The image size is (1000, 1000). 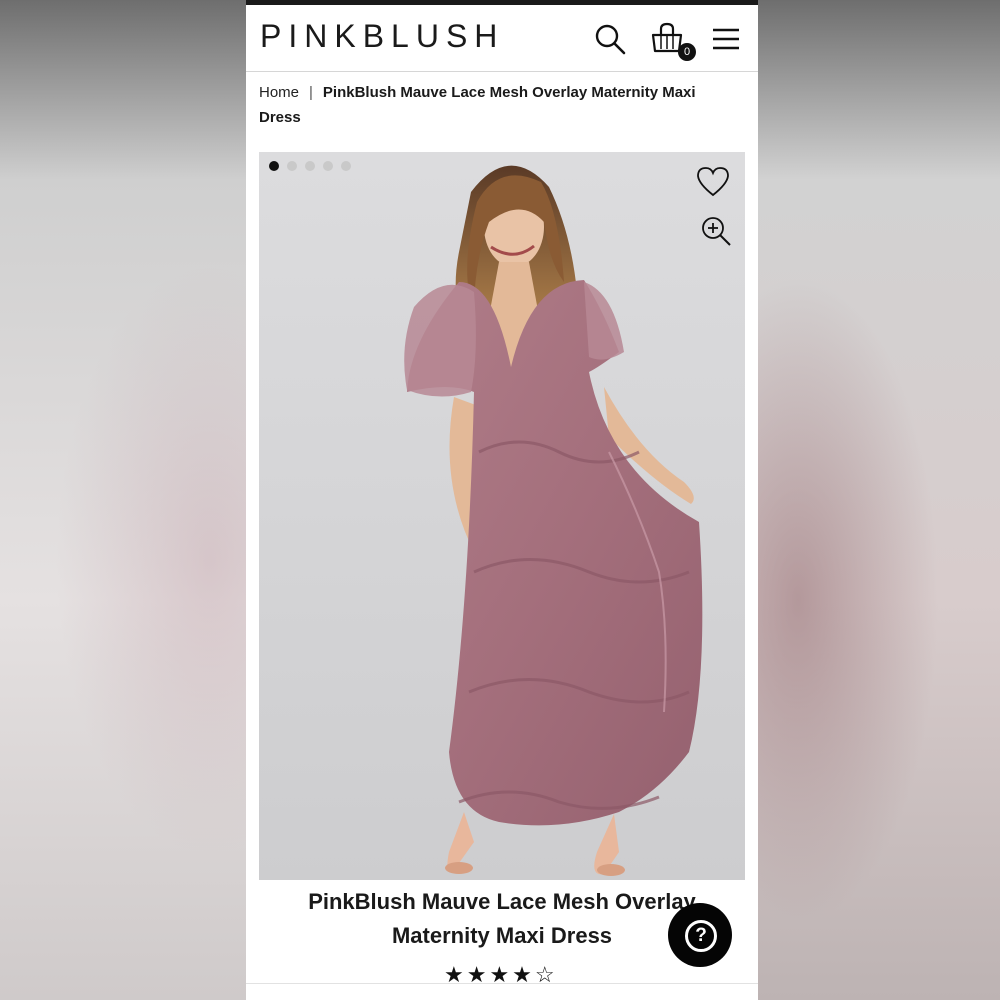 I want to click on zoom-in-icon, so click(x=717, y=232).